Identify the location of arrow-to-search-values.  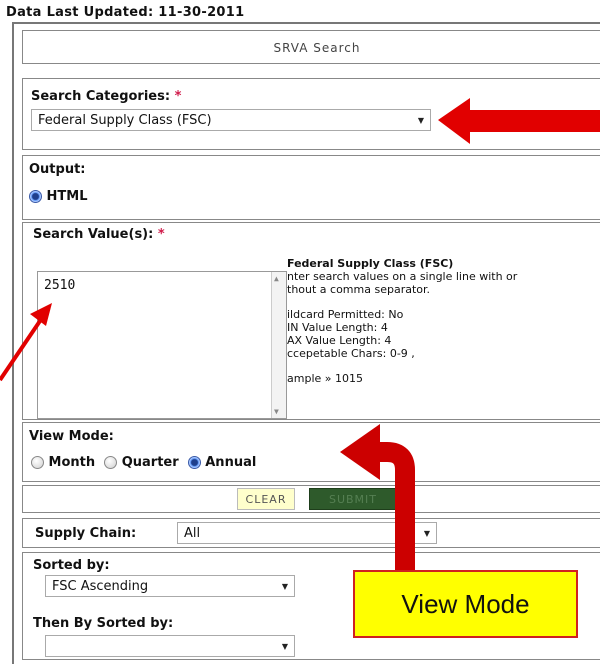
(26, 342).